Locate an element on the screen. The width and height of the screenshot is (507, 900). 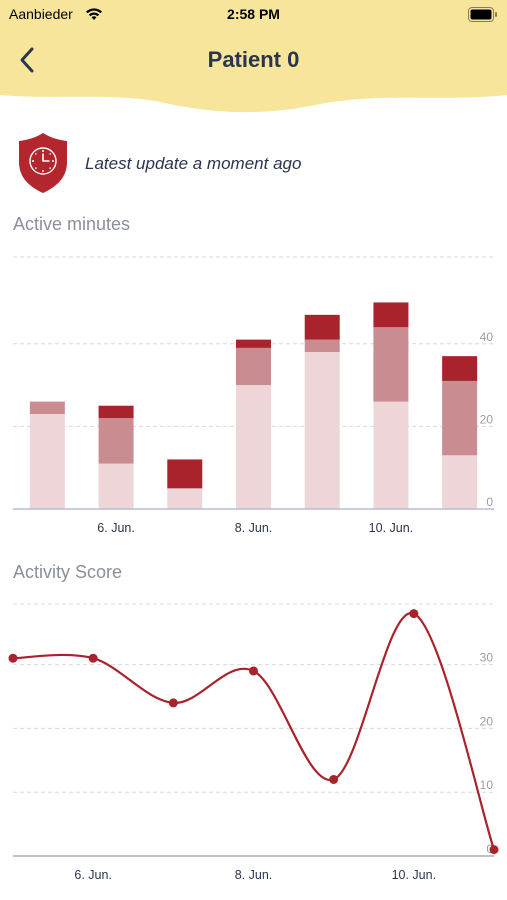
activity-score-title: Activity Score is located at coordinates (68, 572).